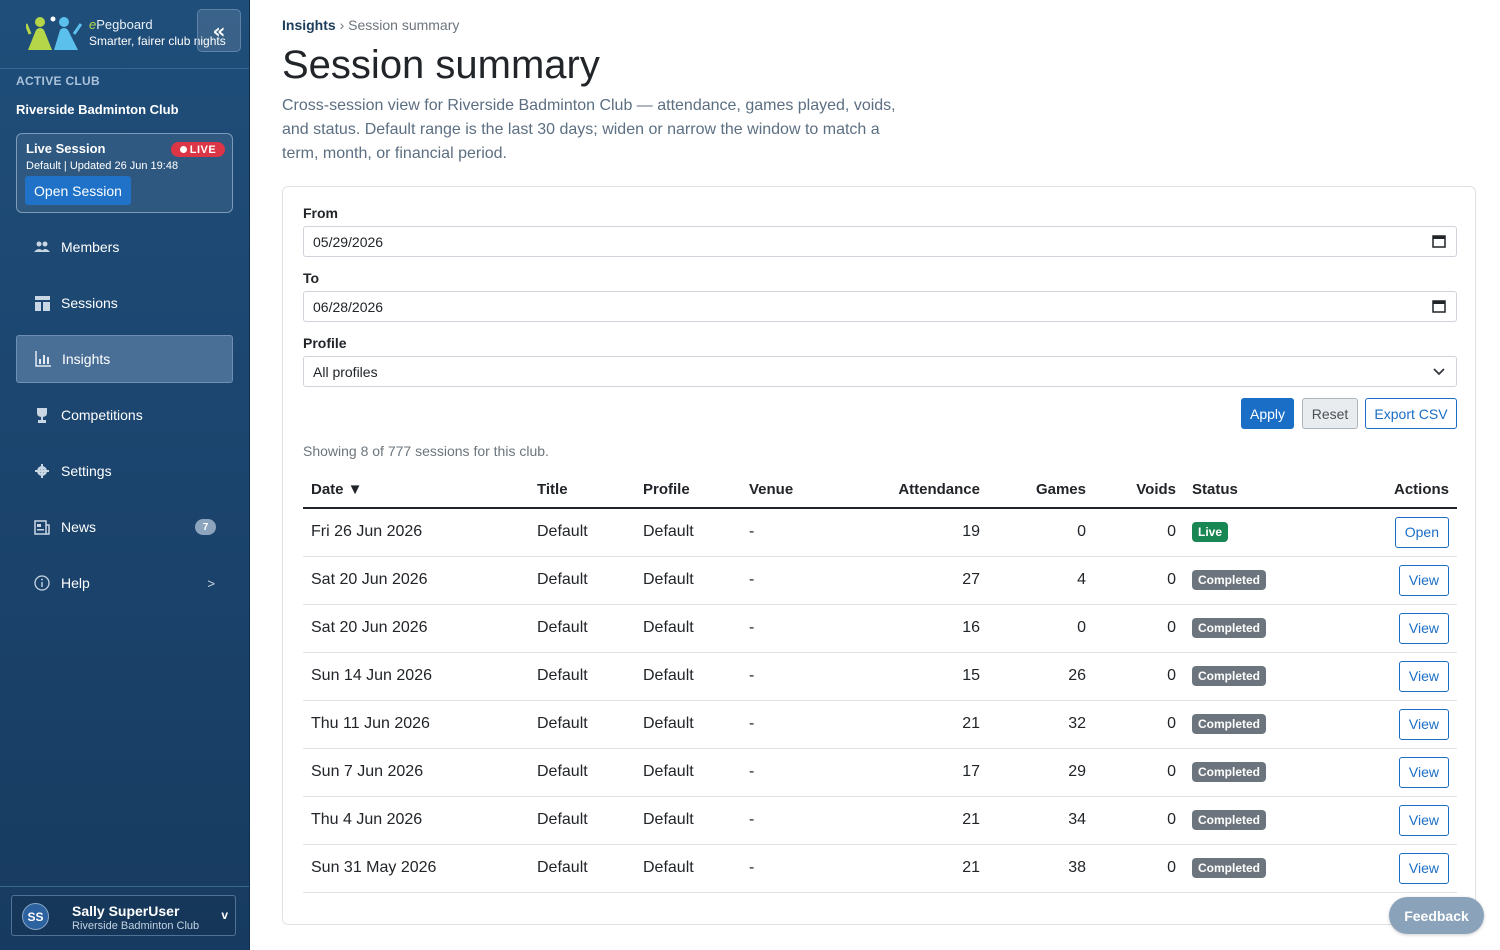  Describe the element at coordinates (89, 303) in the screenshot. I see `sidebar-item-label: Sessions` at that location.